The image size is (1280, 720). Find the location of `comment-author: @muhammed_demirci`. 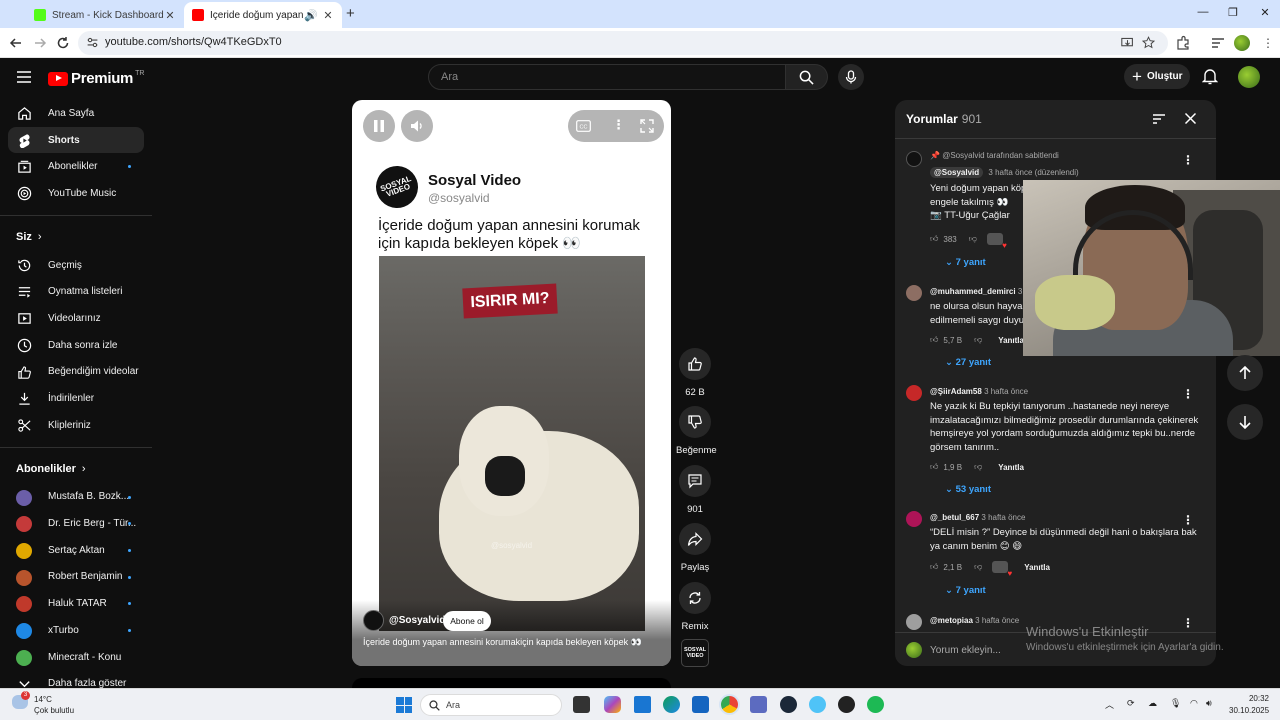

comment-author: @muhammed_demirci is located at coordinates (973, 291).